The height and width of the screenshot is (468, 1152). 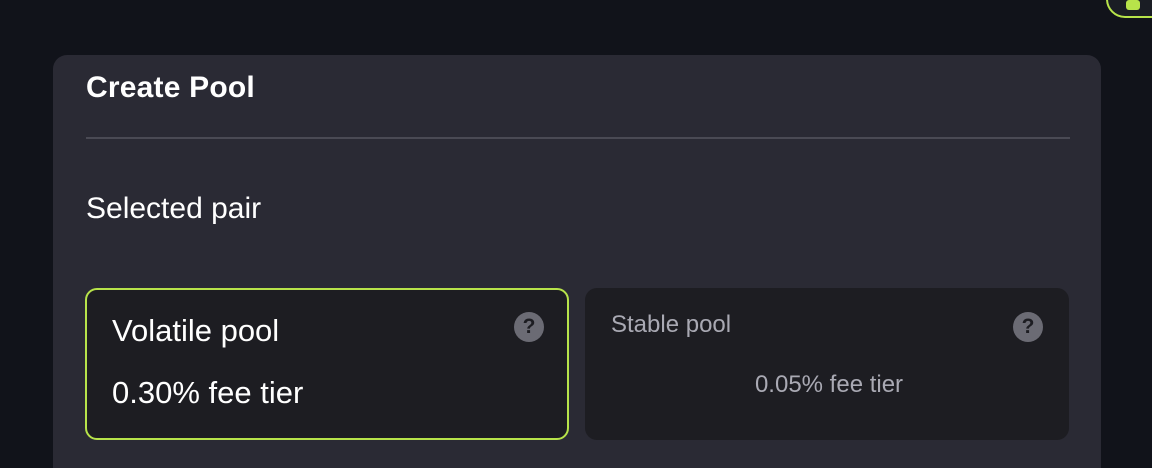 I want to click on page-title: Create Pool, so click(x=170, y=87).